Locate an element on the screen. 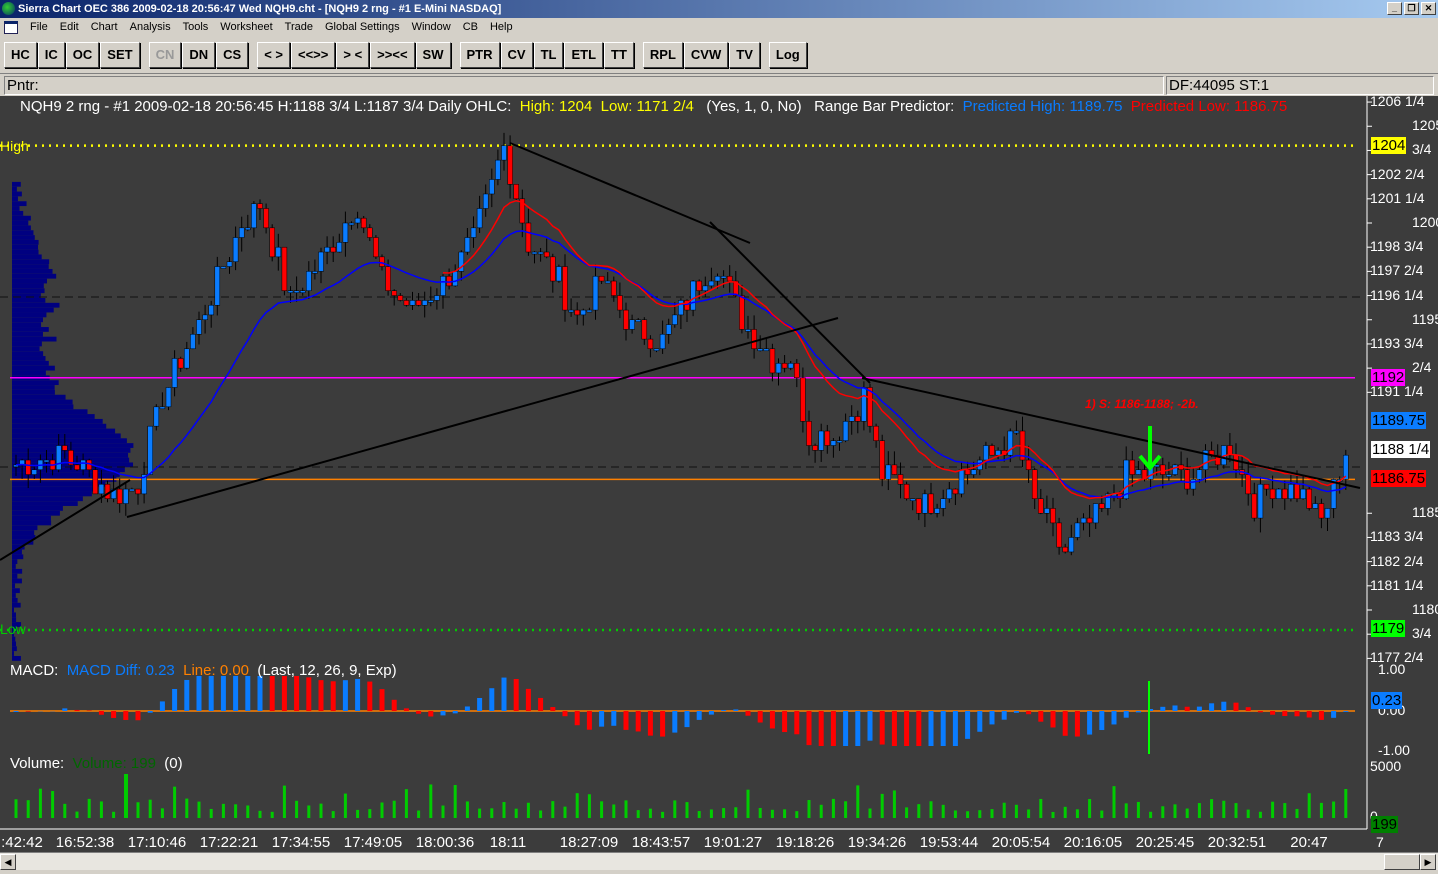  maximize-button: ❐ is located at coordinates (1411, 8).